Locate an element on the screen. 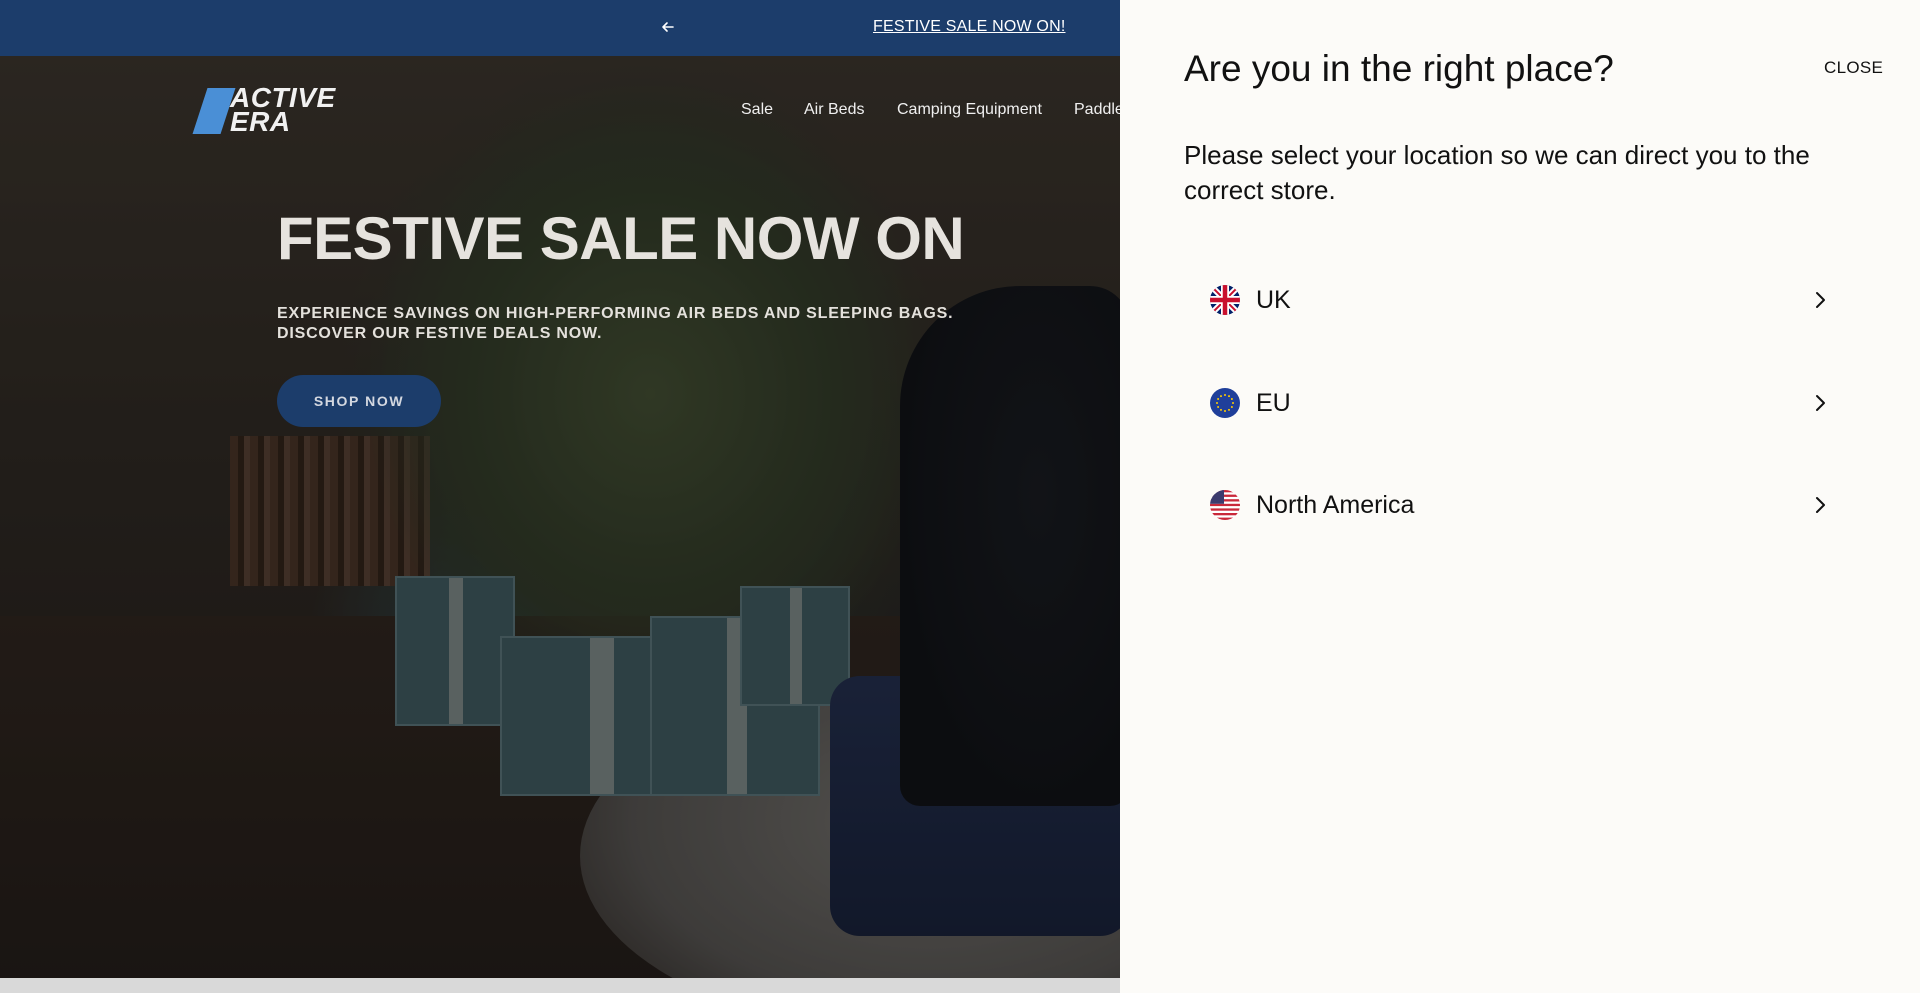  location-label-north-america: North America is located at coordinates (1335, 505).